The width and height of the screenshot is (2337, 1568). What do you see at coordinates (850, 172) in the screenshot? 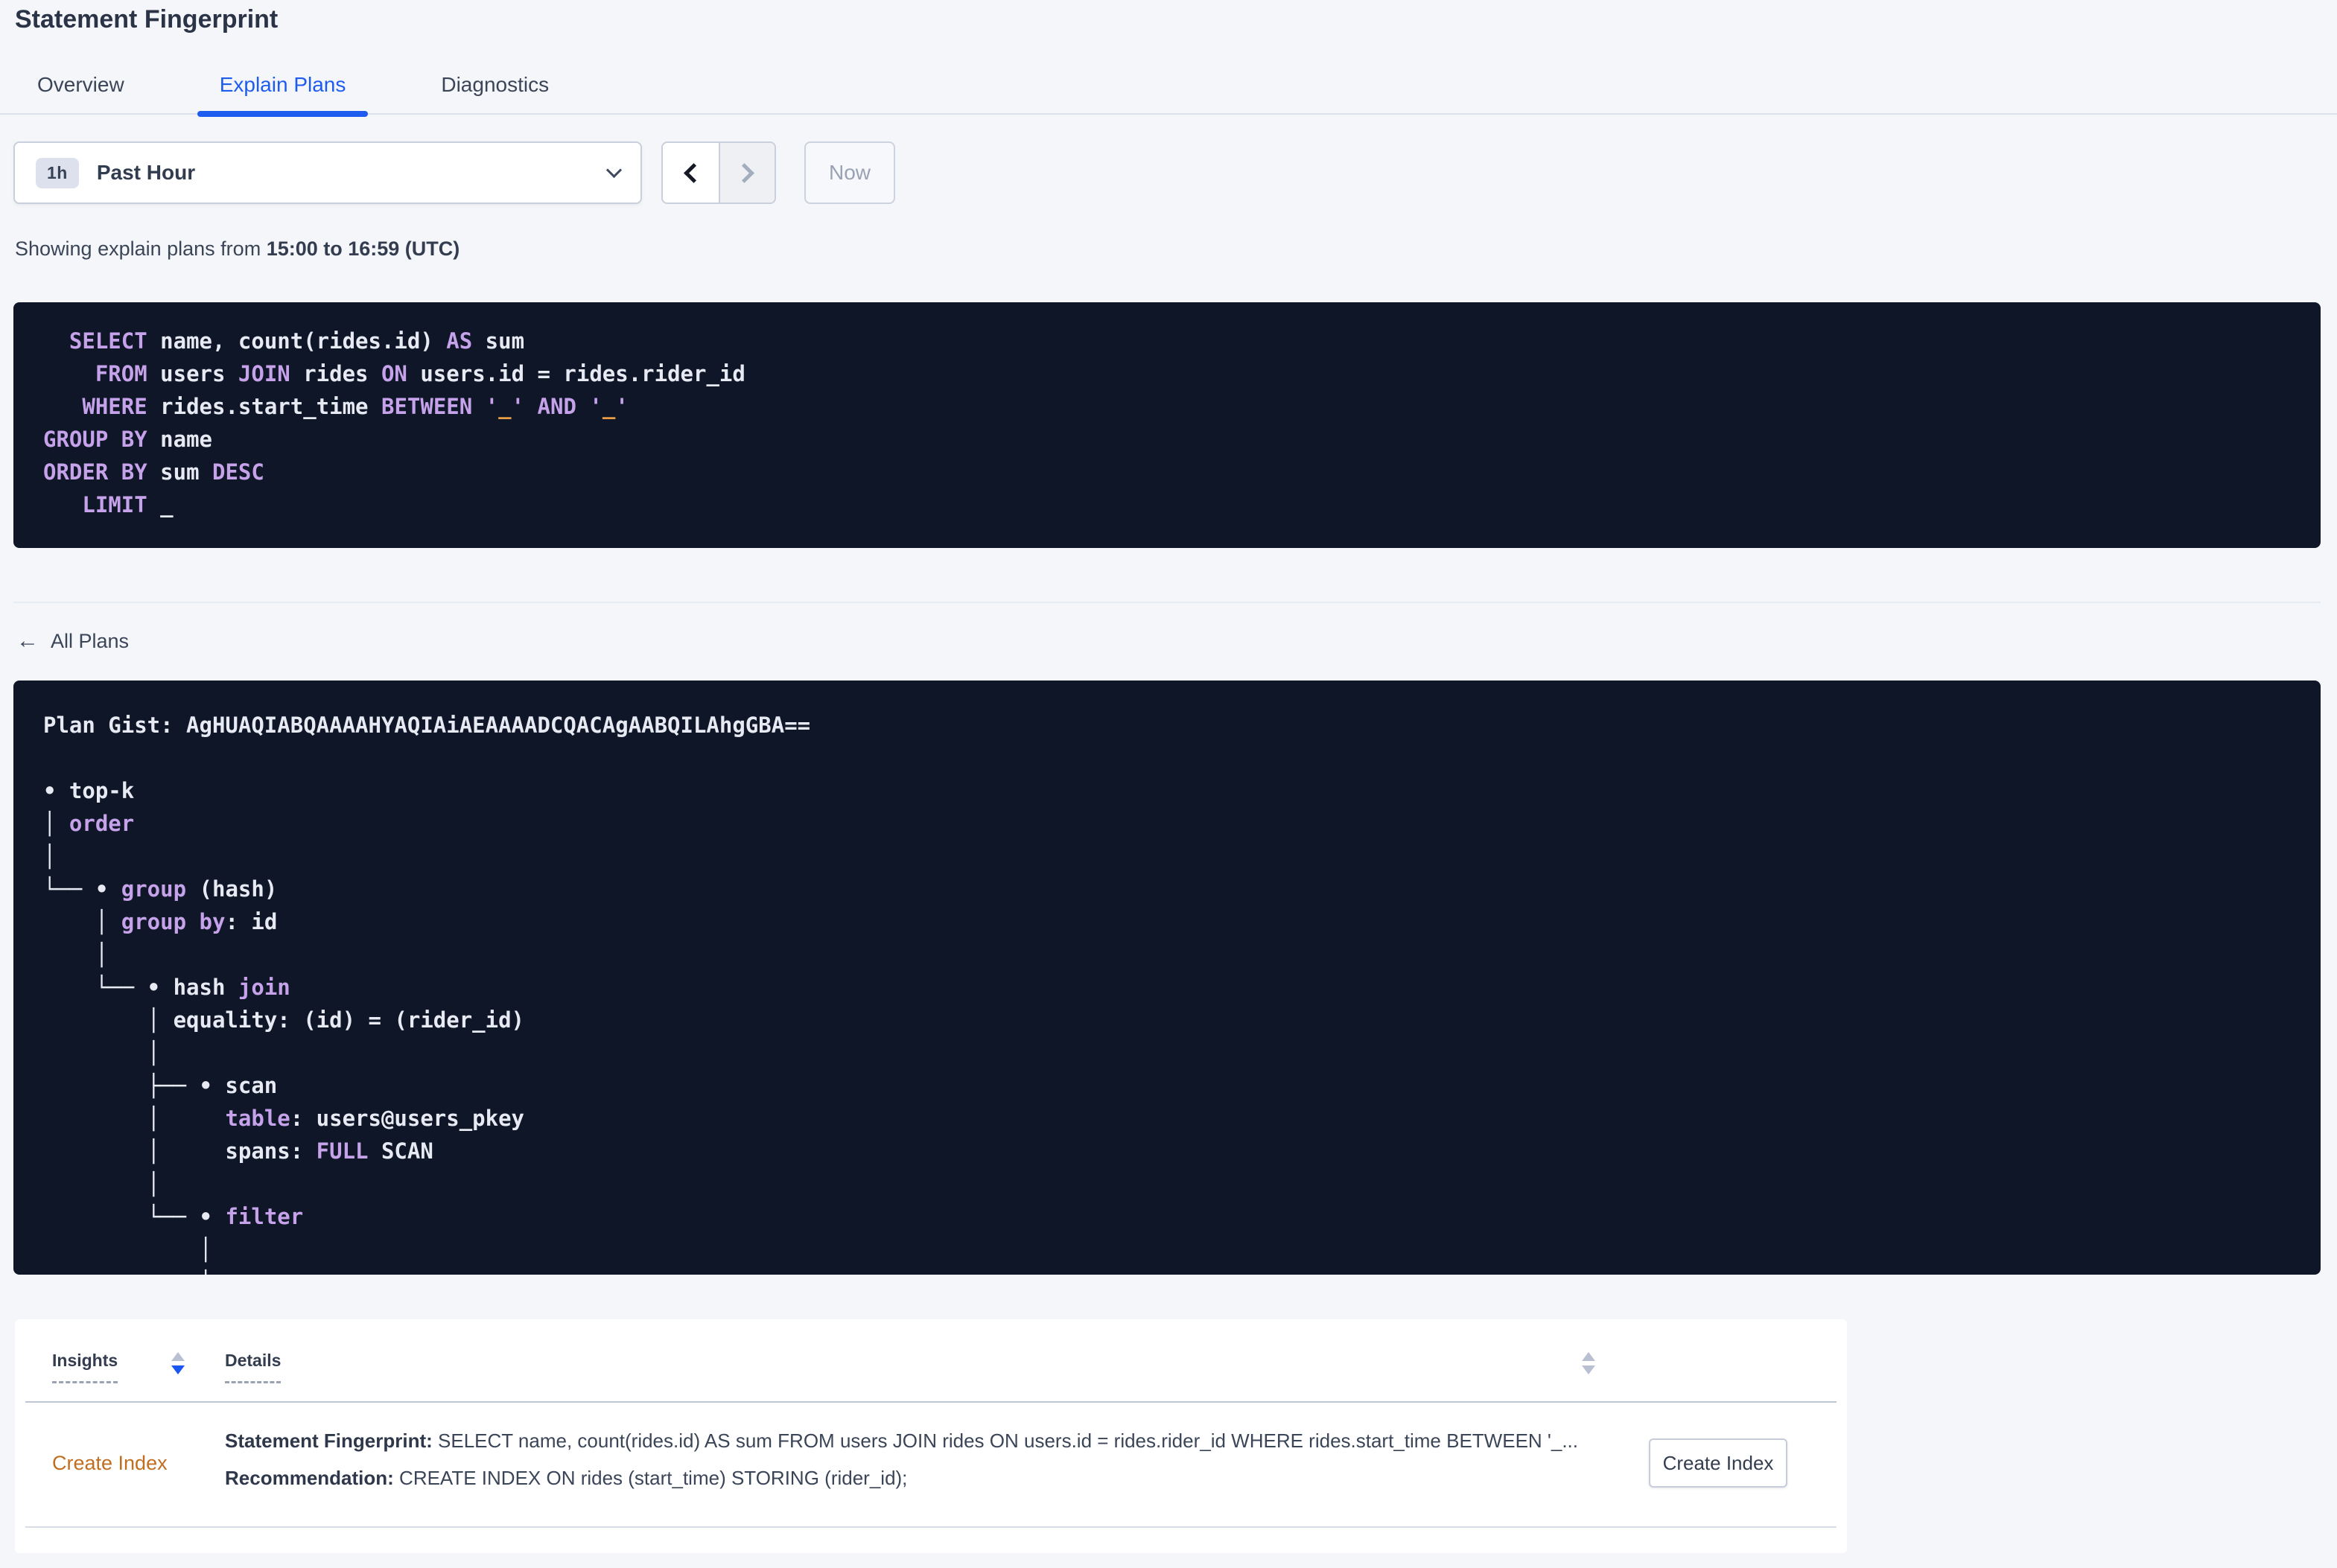
I see `now-button: Now` at bounding box center [850, 172].